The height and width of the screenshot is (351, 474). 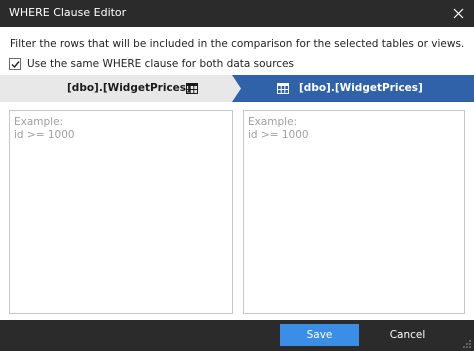 I want to click on dialog-footer: Save Cancel, so click(x=237, y=335).